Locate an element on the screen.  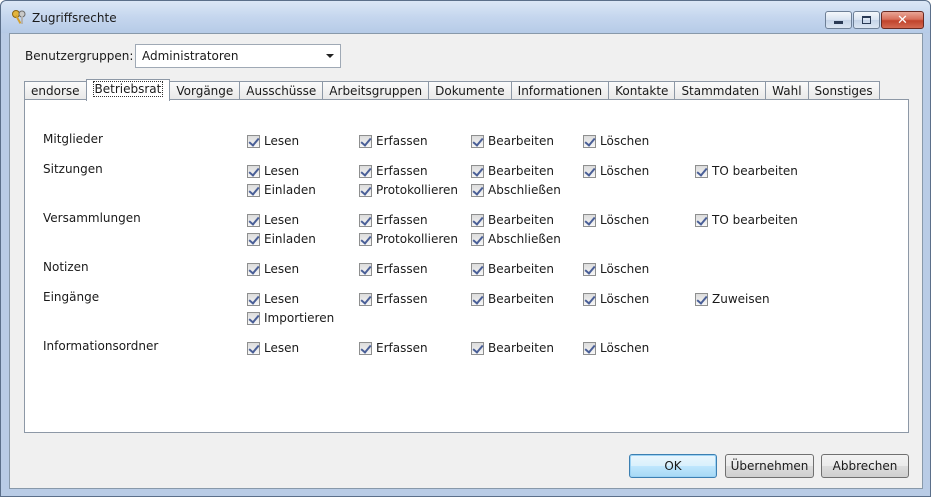
tab-wahl: Wahl is located at coordinates (787, 91).